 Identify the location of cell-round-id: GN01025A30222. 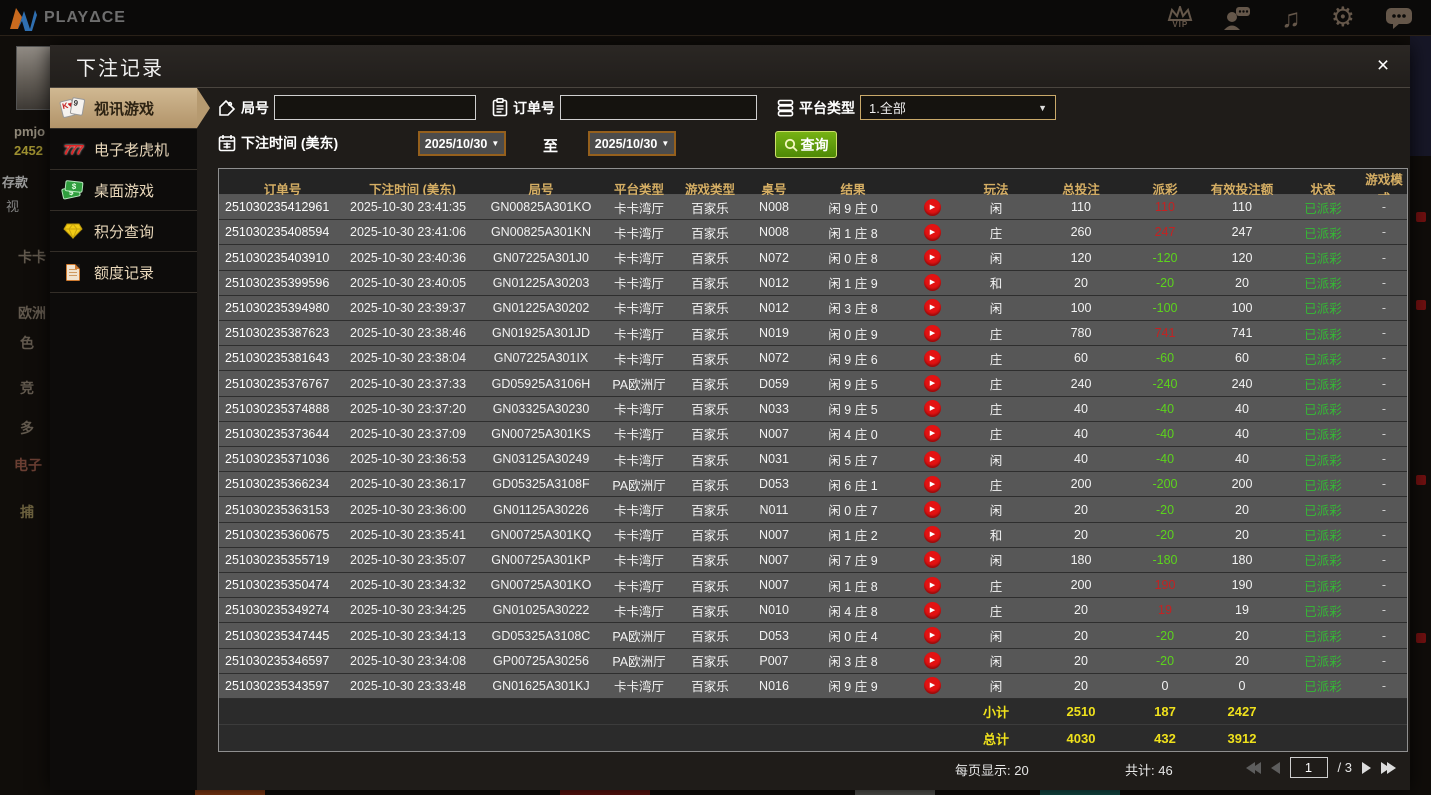
(541, 610).